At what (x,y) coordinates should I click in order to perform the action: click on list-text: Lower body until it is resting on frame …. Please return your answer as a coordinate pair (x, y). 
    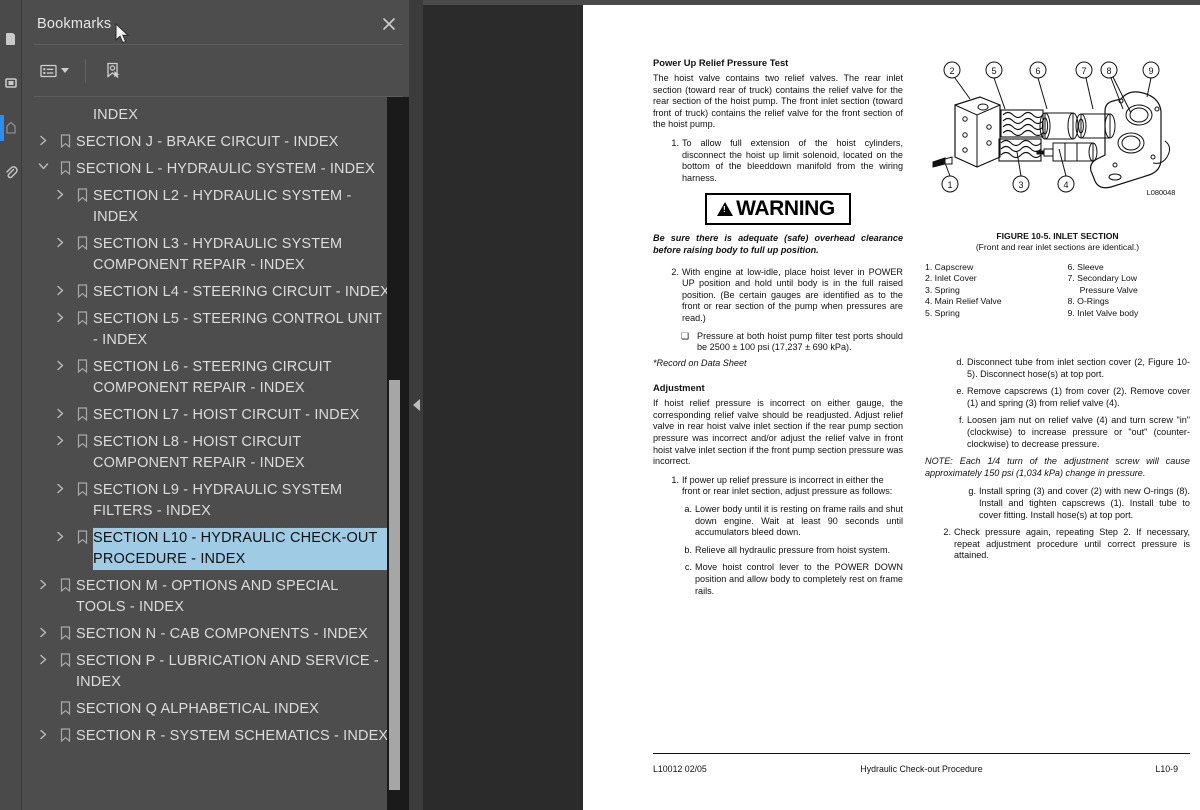
    Looking at the image, I should click on (799, 521).